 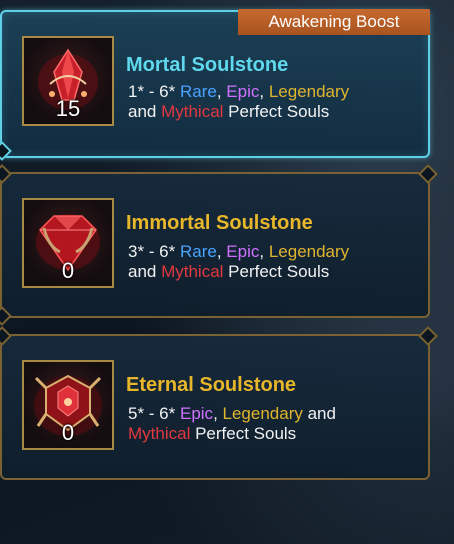 What do you see at coordinates (154, 251) in the screenshot?
I see `star-range: 3* - 6*` at bounding box center [154, 251].